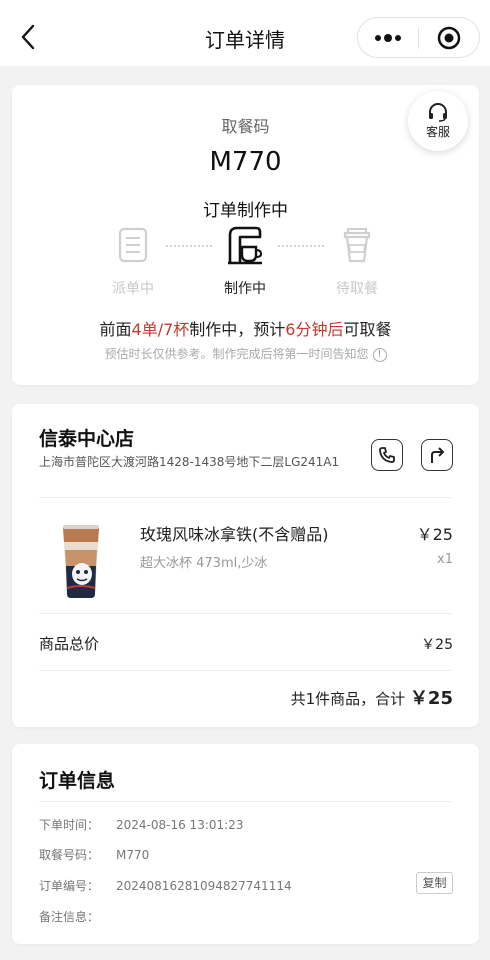 This screenshot has height=960, width=490. I want to click on summary-prefix: 共1件商品，合计, so click(348, 699).